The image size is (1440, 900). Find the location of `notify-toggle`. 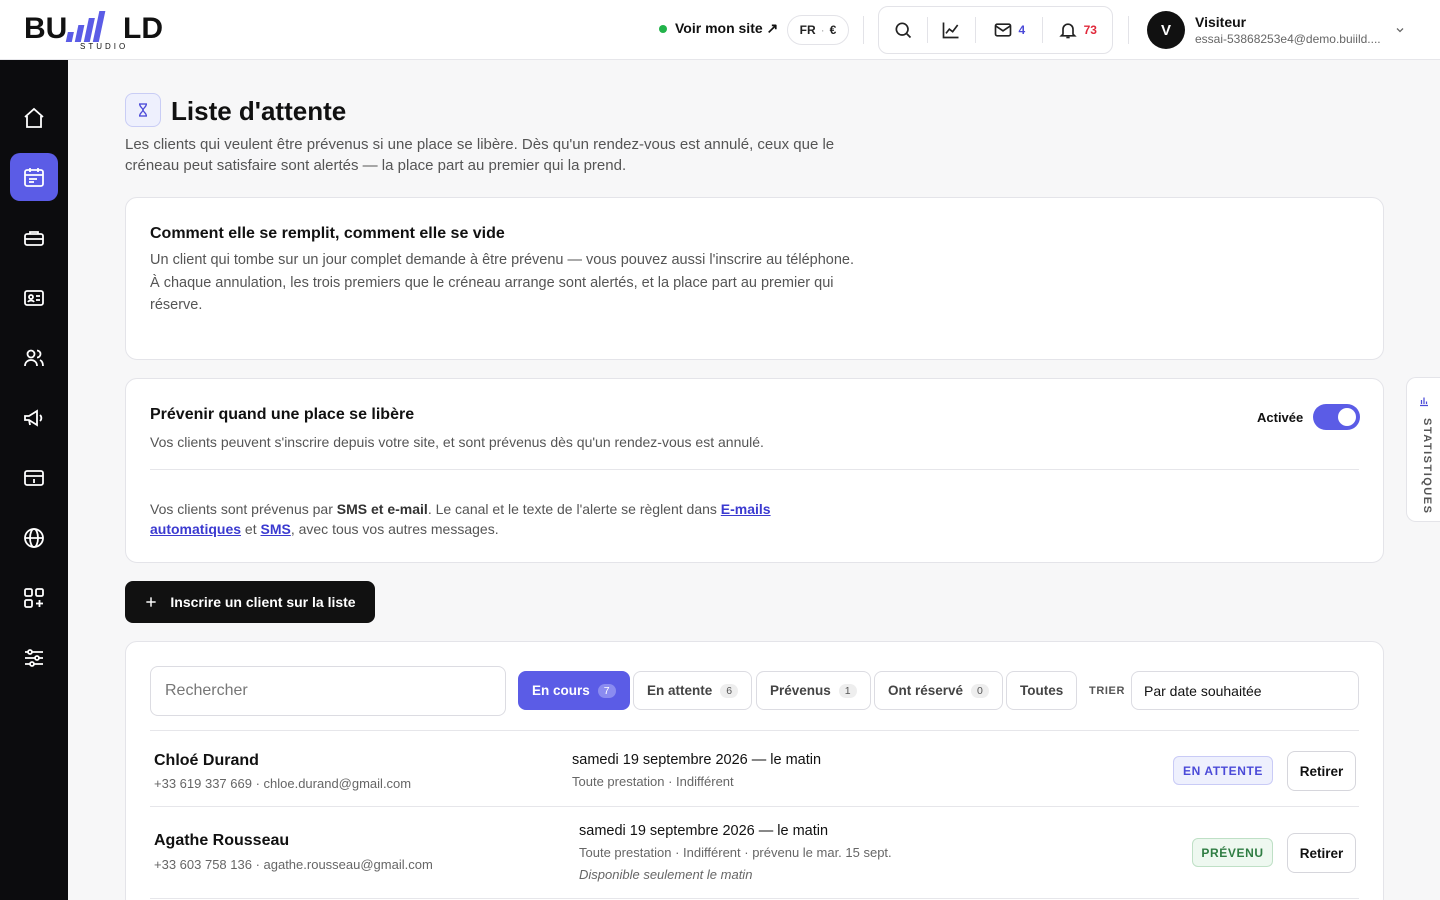

notify-toggle is located at coordinates (1336, 417).